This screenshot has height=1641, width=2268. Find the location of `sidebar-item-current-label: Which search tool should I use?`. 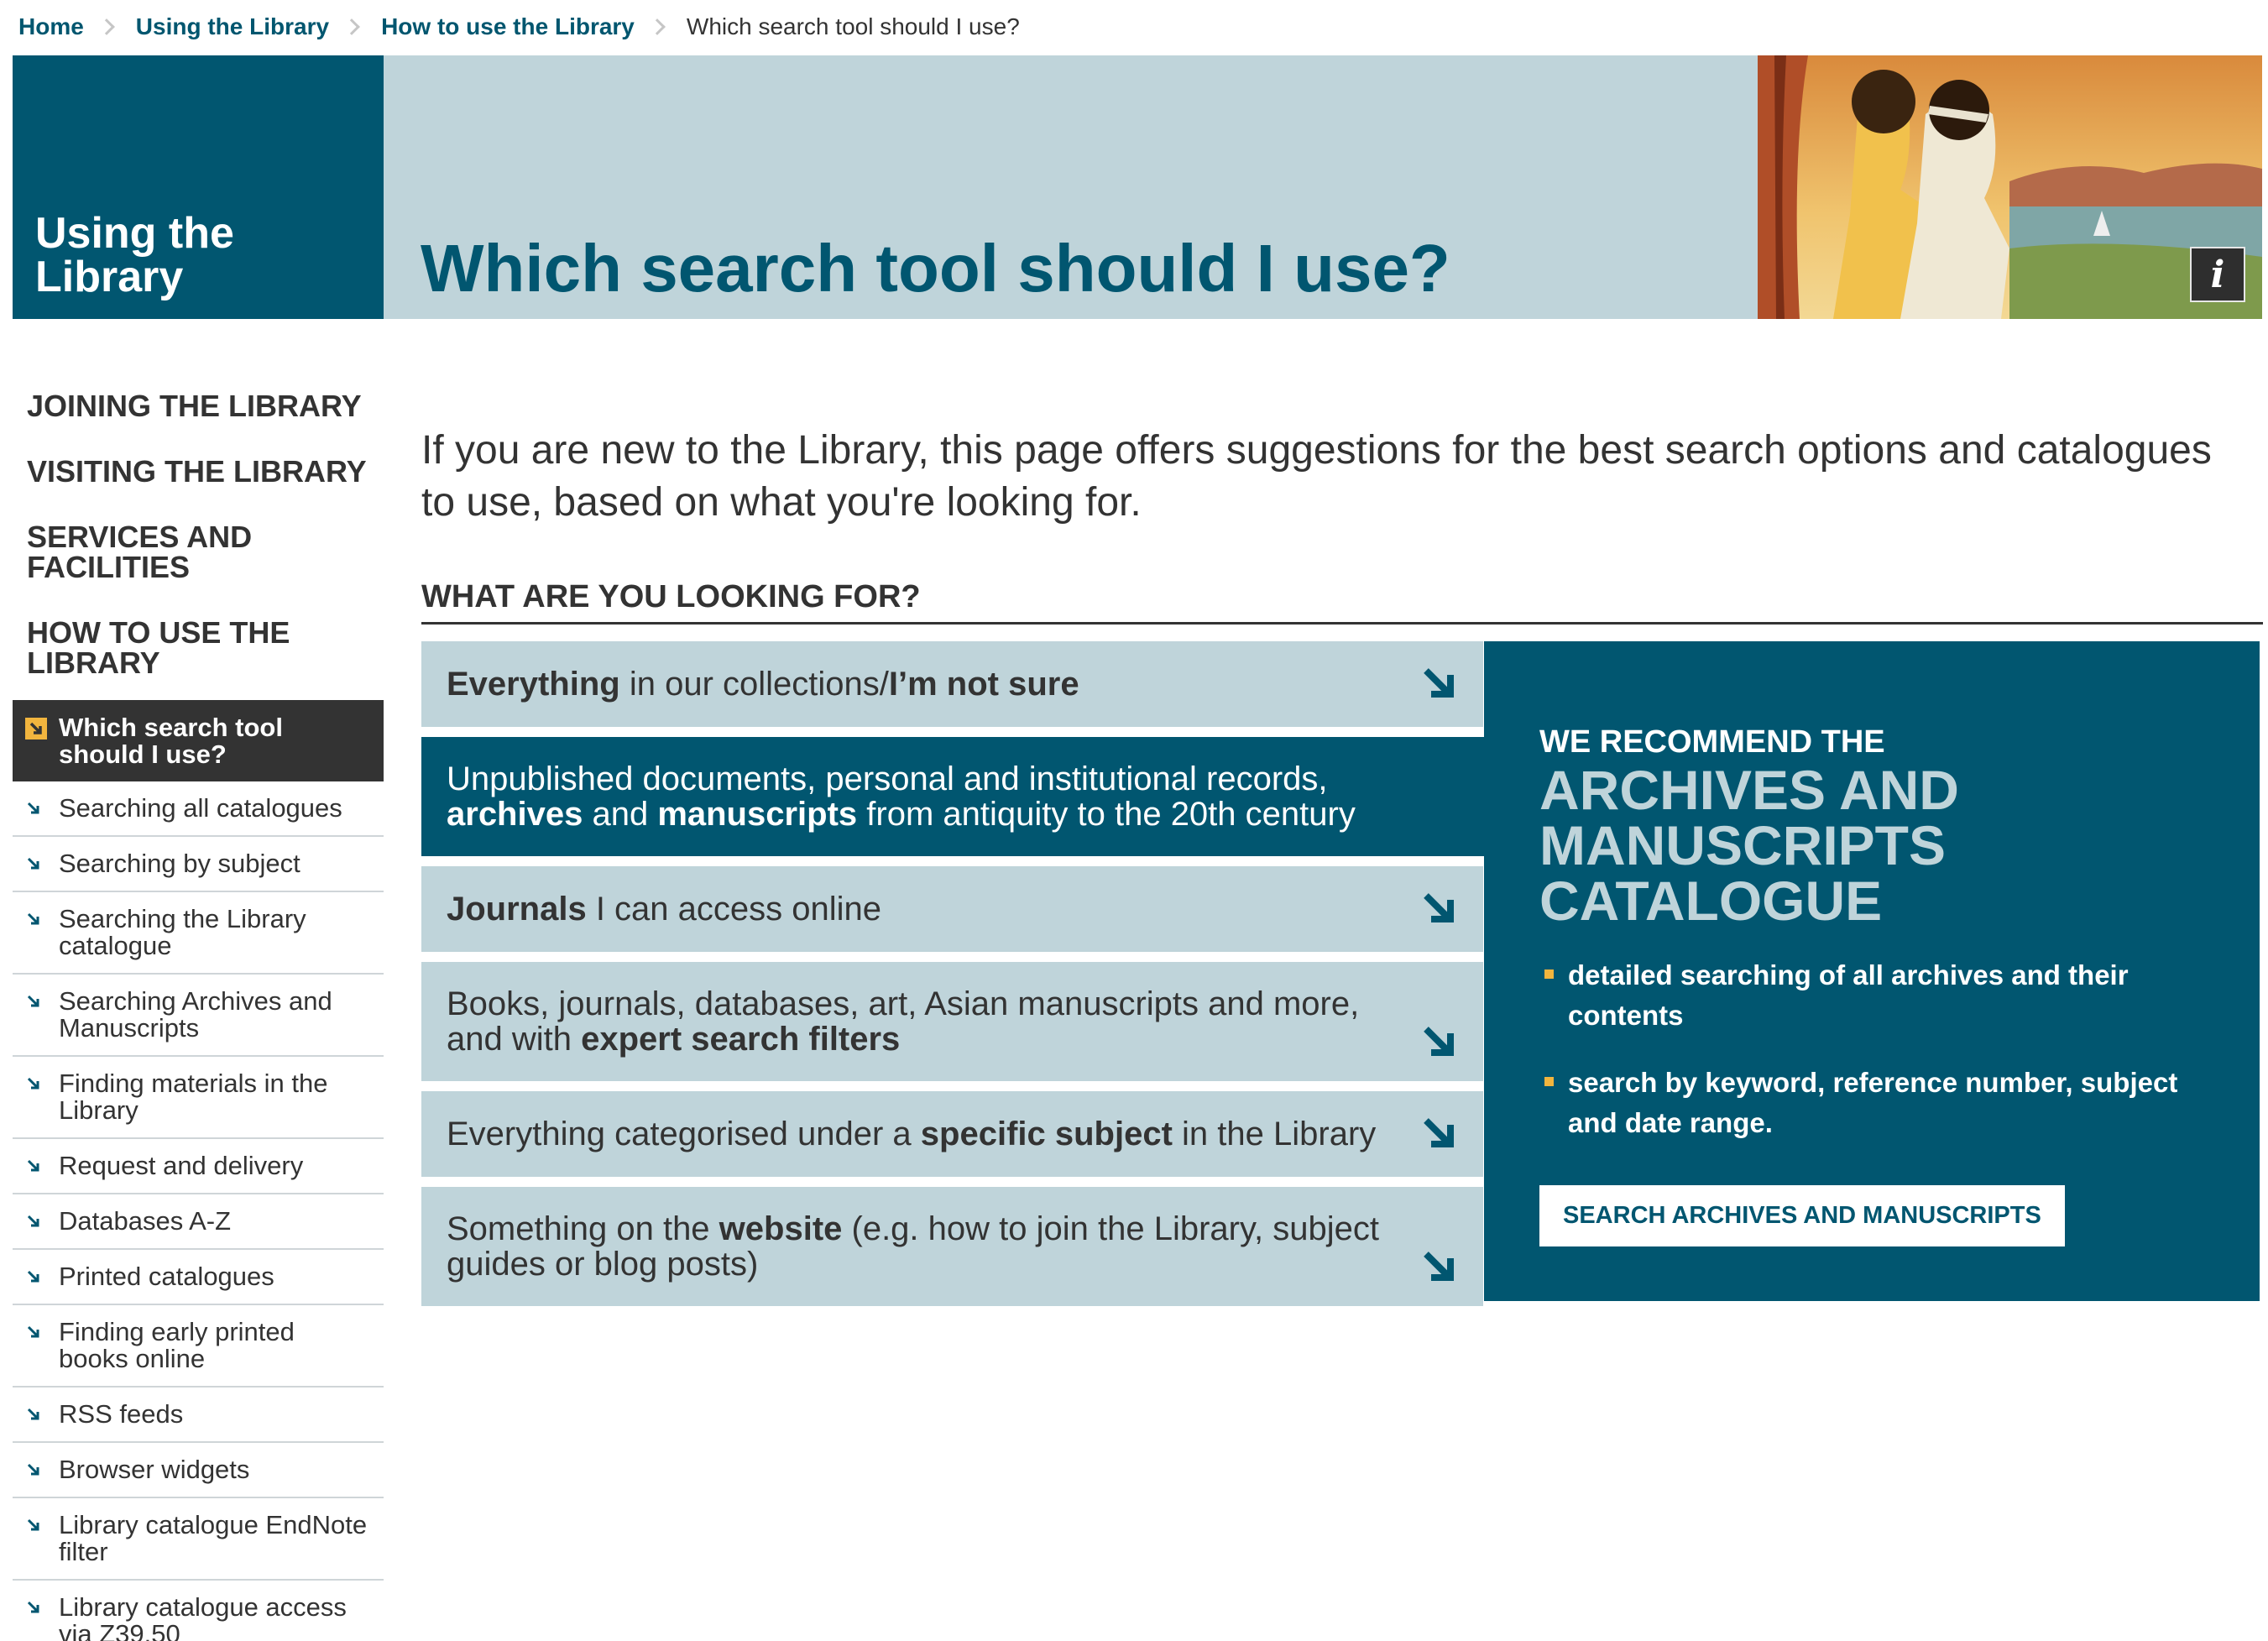

sidebar-item-current-label: Which search tool should I use? is located at coordinates (171, 741).